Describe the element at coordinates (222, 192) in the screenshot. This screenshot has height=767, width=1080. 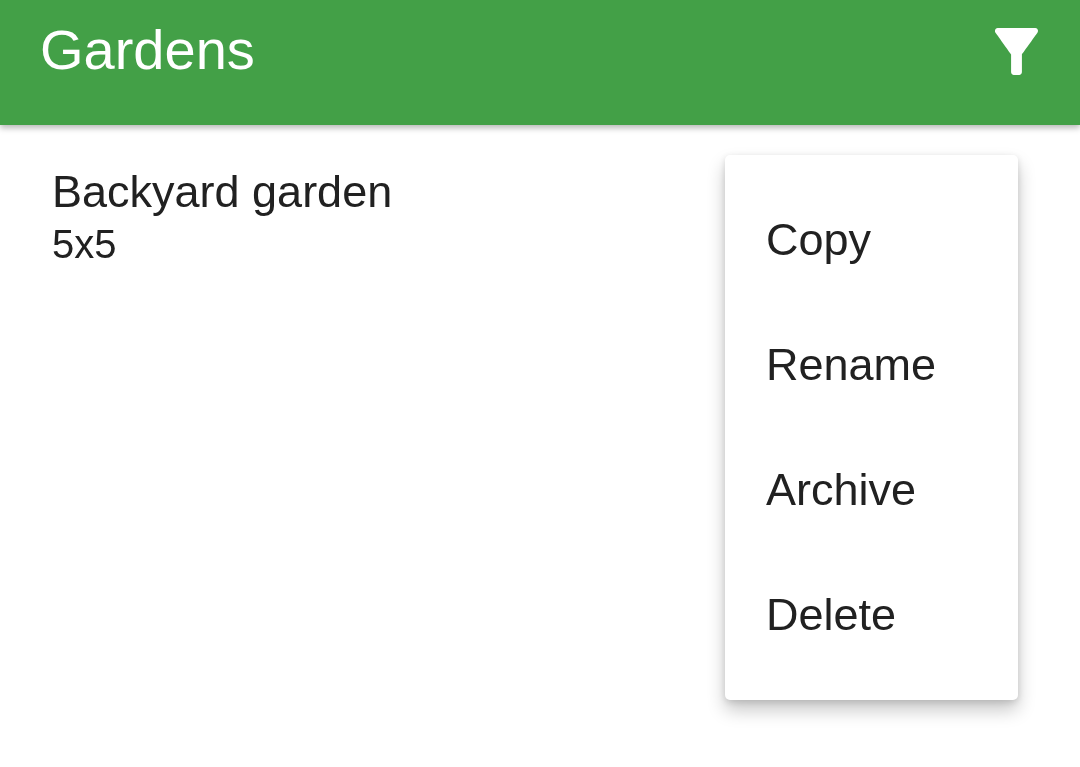
I see `garden-name: Backyard garden` at that location.